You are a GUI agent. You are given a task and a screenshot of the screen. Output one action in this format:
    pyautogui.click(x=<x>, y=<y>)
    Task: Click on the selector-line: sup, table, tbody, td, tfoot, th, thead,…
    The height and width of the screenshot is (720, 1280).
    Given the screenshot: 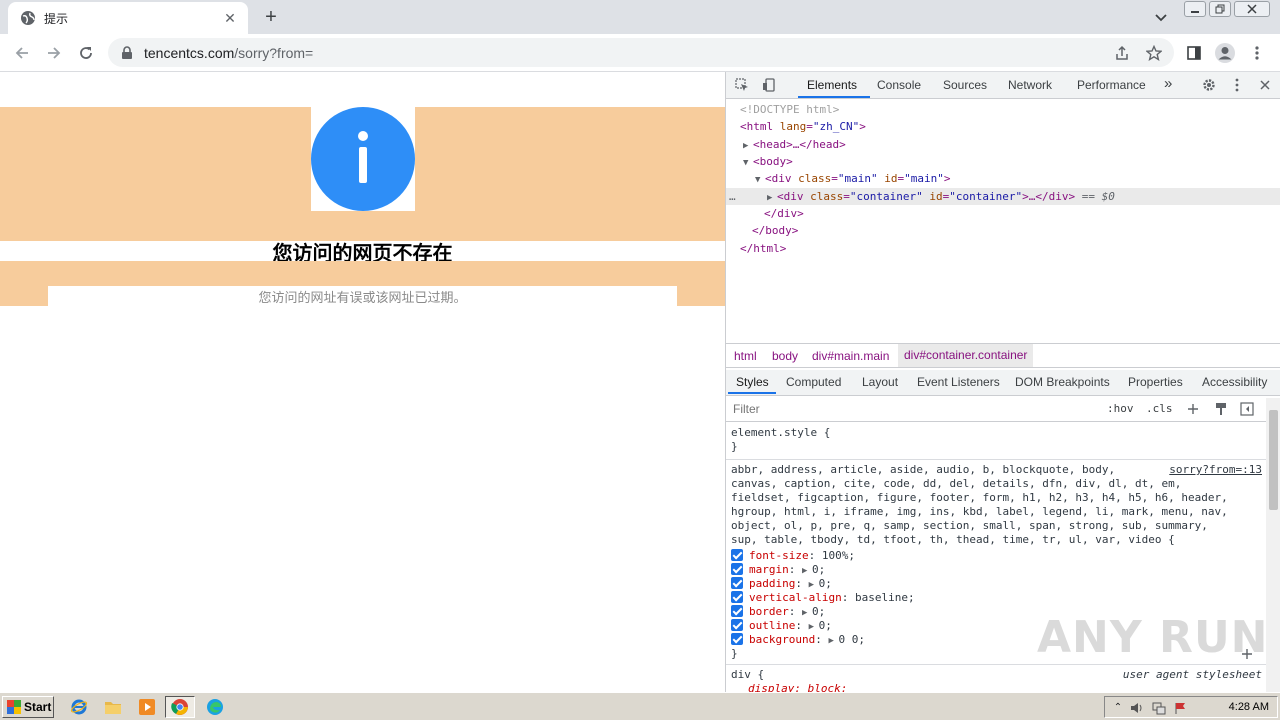 What is the action you would take?
    pyautogui.click(x=953, y=540)
    